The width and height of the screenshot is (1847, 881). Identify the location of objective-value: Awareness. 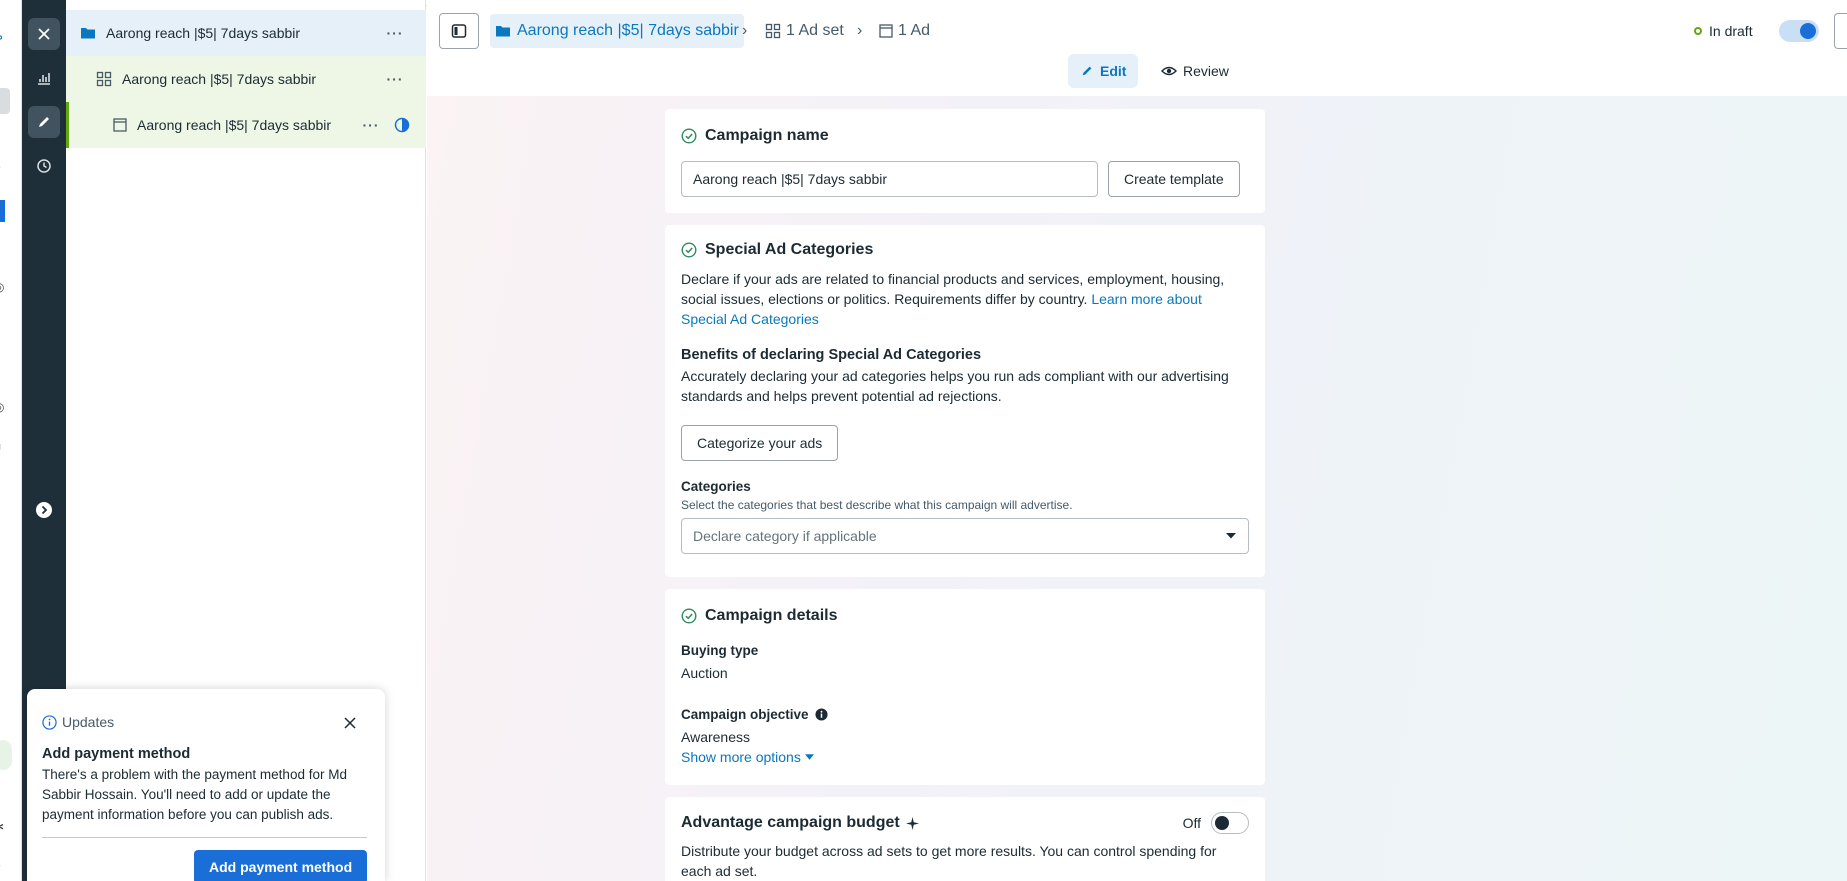
(716, 737).